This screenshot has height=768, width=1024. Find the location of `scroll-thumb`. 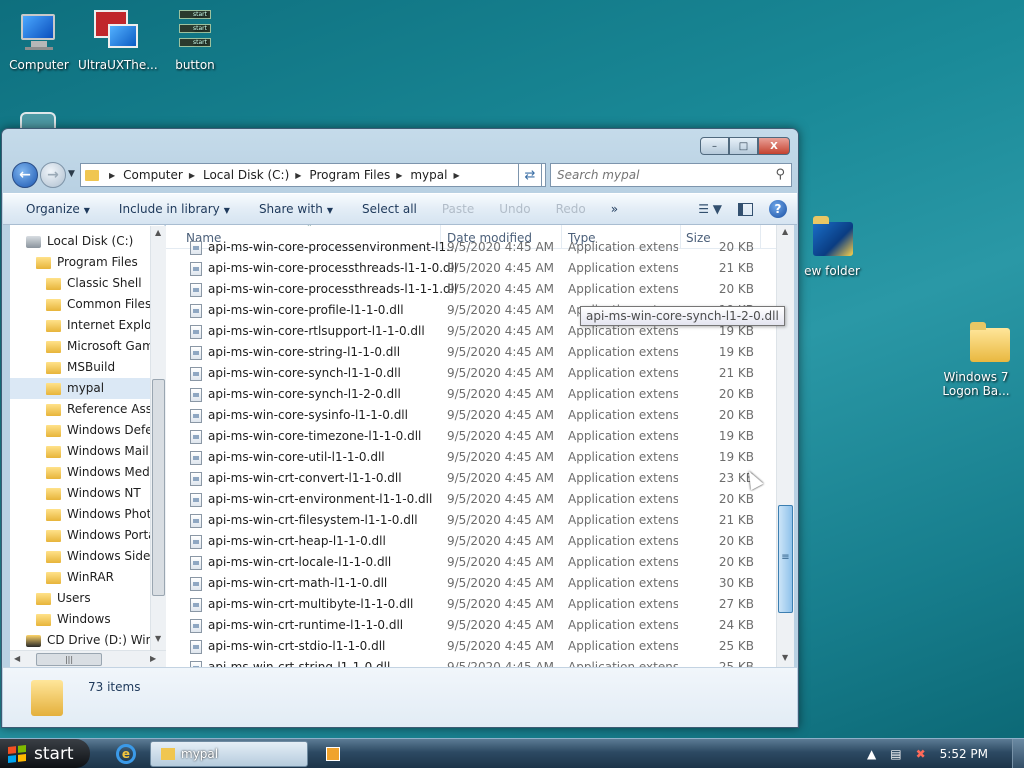

scroll-thumb is located at coordinates (158, 487).